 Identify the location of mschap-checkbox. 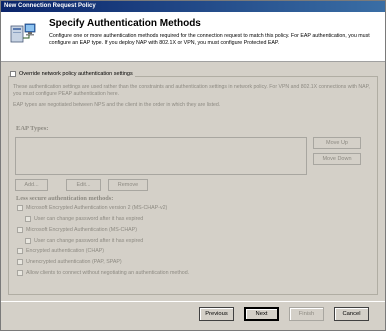
(20, 230).